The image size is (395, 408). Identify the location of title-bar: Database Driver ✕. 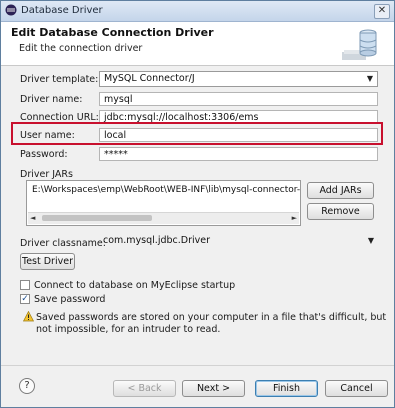
(197, 11).